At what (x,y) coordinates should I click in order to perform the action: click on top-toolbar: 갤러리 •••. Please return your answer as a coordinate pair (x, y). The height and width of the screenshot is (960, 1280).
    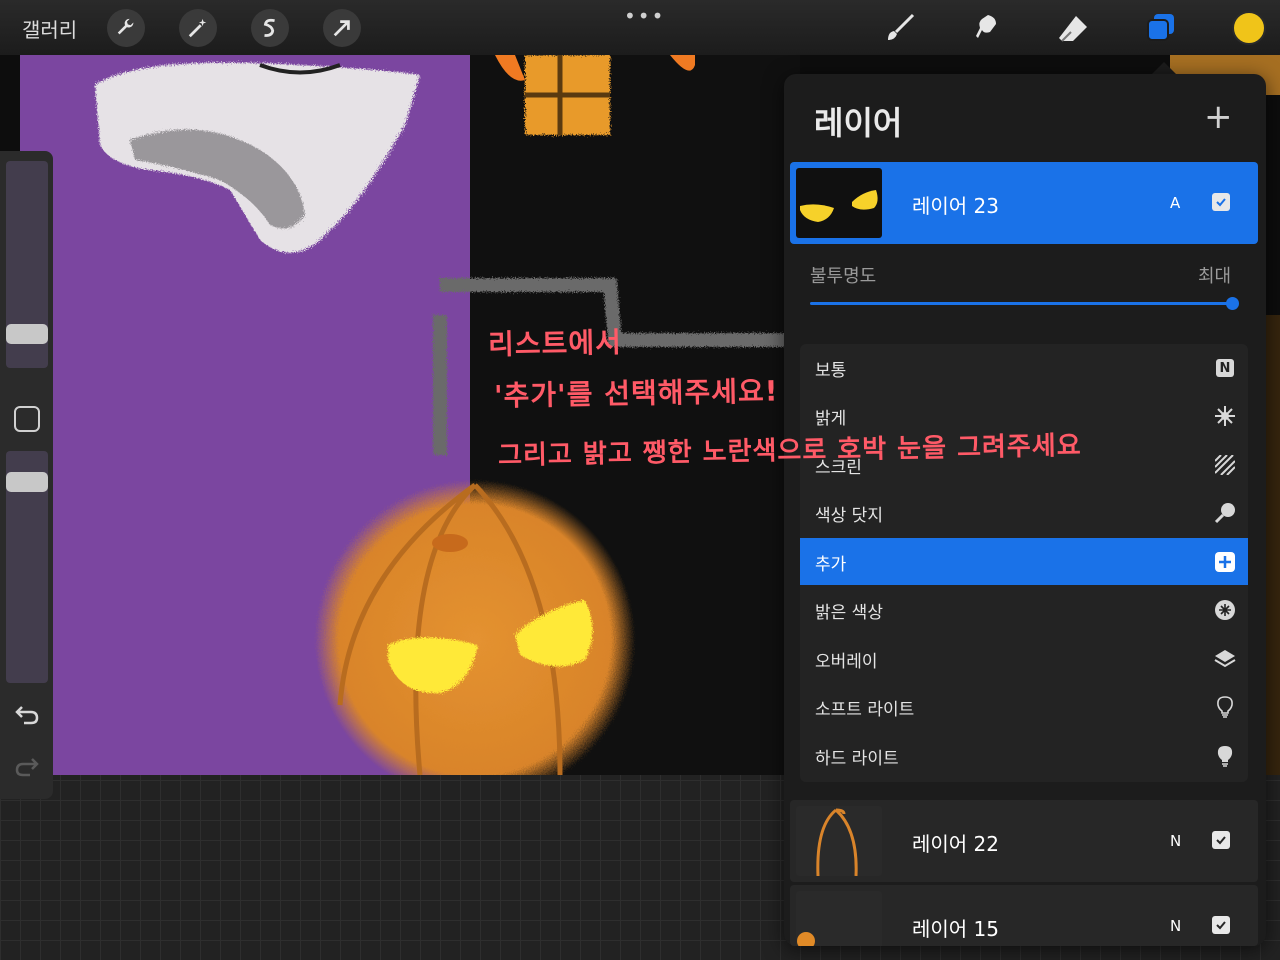
    Looking at the image, I should click on (640, 27).